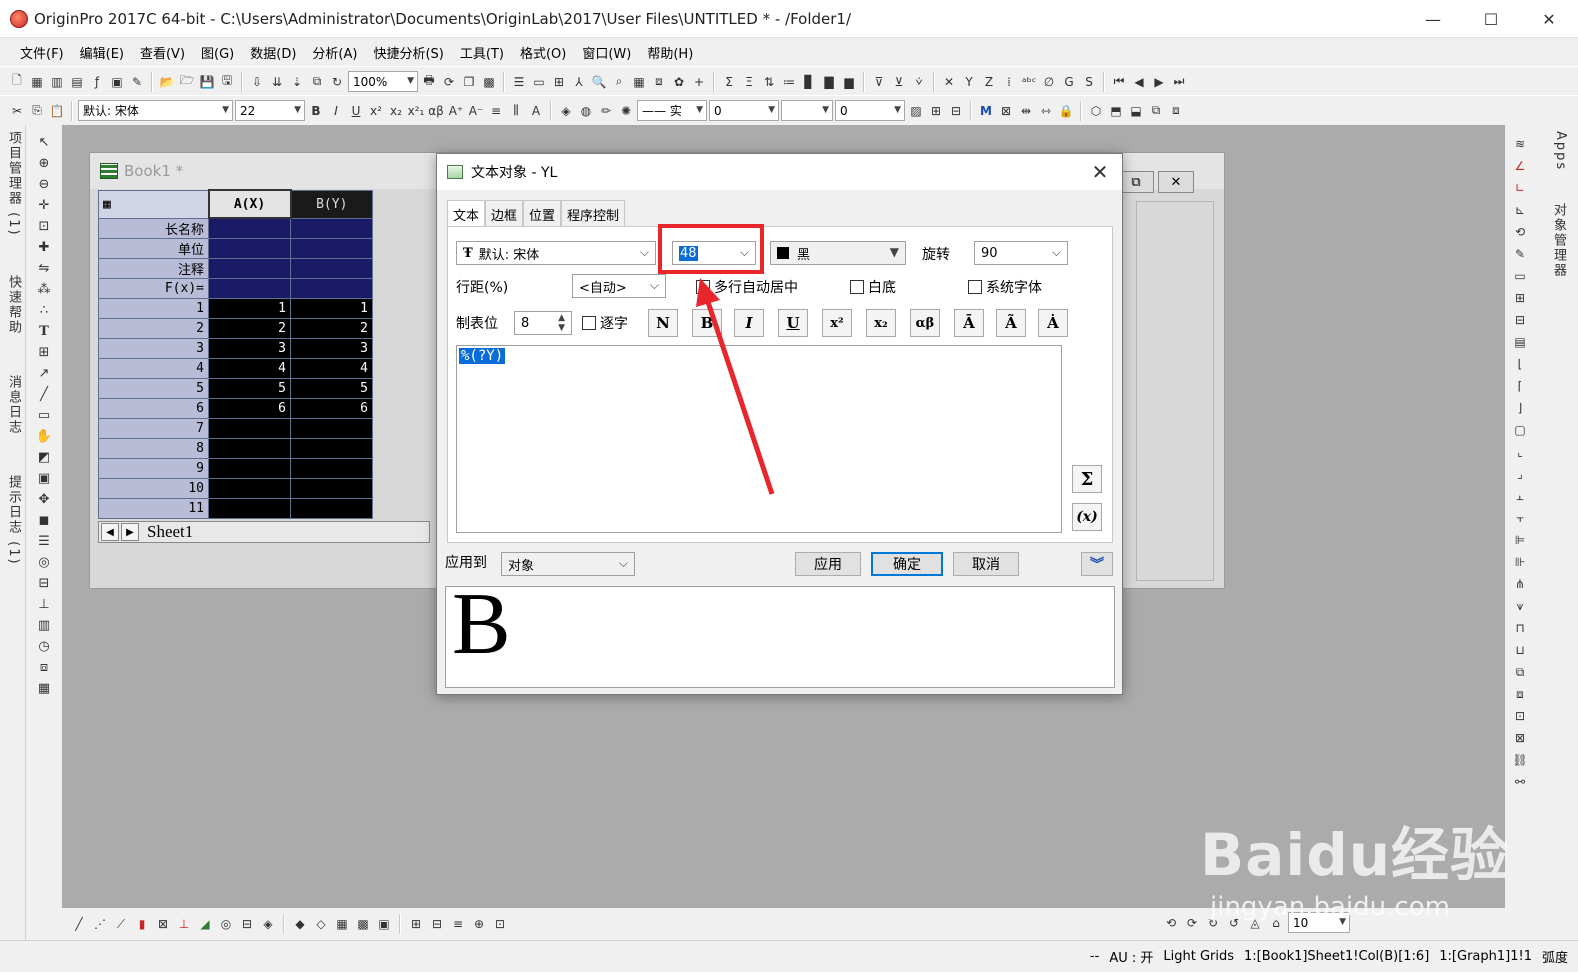 The height and width of the screenshot is (972, 1578). Describe the element at coordinates (153, 348) in the screenshot. I see `row-number: 3` at that location.